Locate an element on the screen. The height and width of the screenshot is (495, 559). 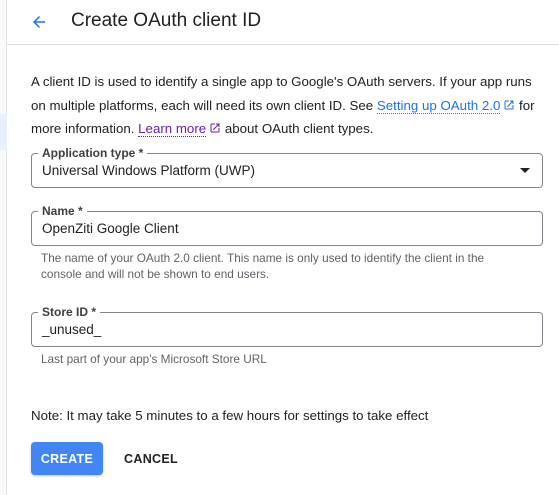
back-button is located at coordinates (39, 22).